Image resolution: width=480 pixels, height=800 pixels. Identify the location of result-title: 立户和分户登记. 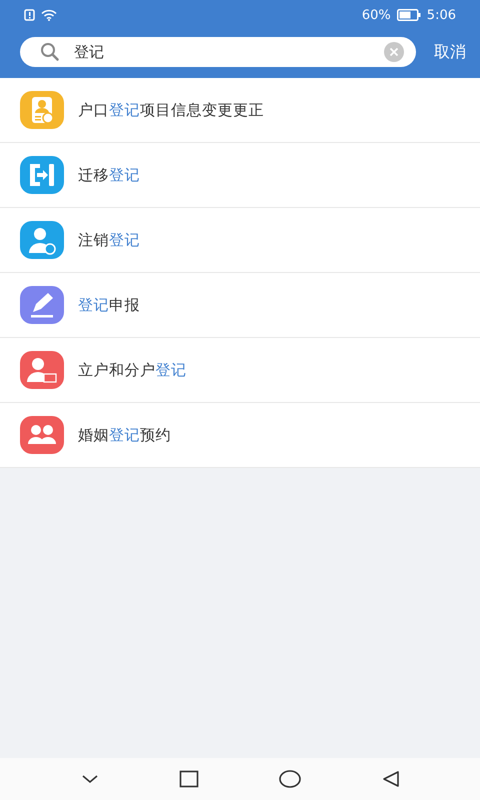
(132, 370).